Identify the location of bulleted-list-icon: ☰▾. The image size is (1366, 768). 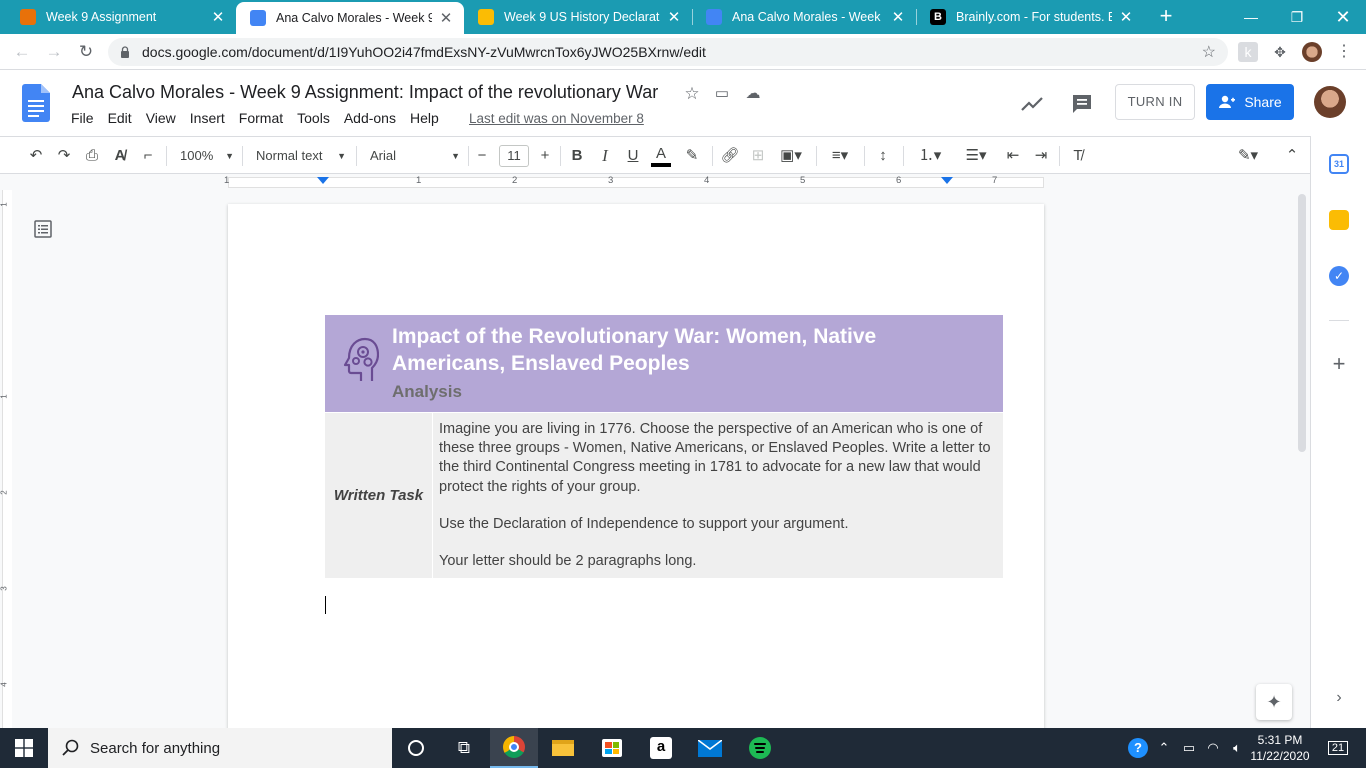
(976, 156).